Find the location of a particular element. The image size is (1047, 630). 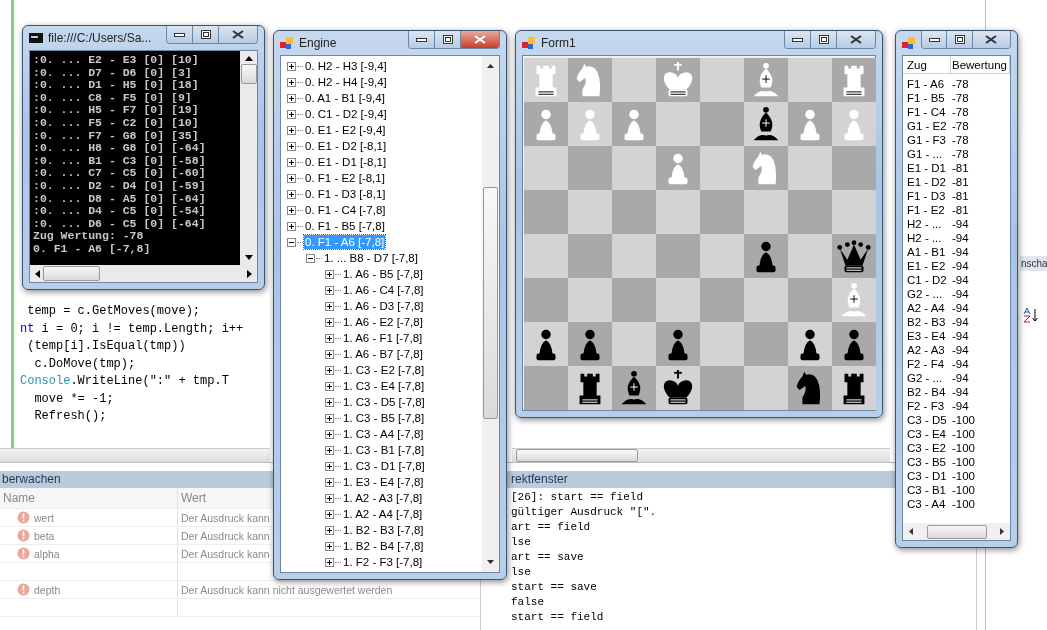

tree-item: 1. A6 - B5 [-7,8] is located at coordinates (383, 274).